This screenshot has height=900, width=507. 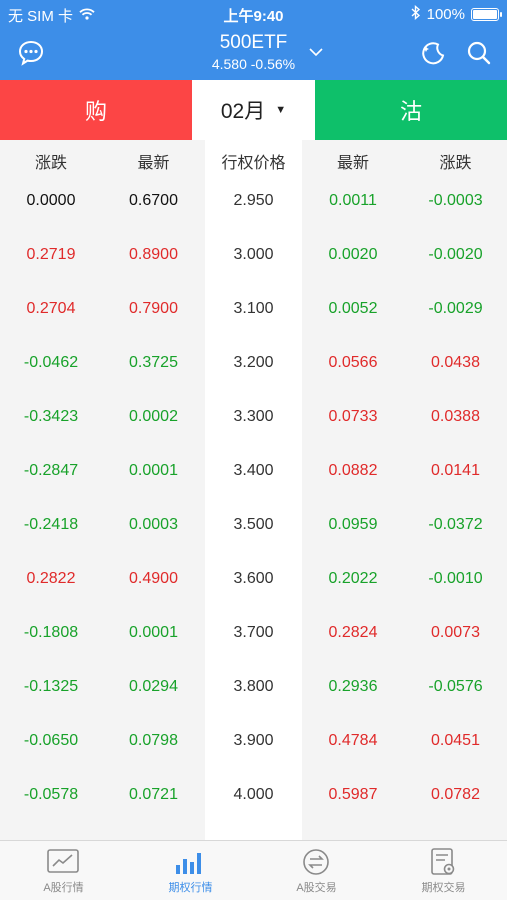 I want to click on tab-a-share-trade: A股交易, so click(x=316, y=870).